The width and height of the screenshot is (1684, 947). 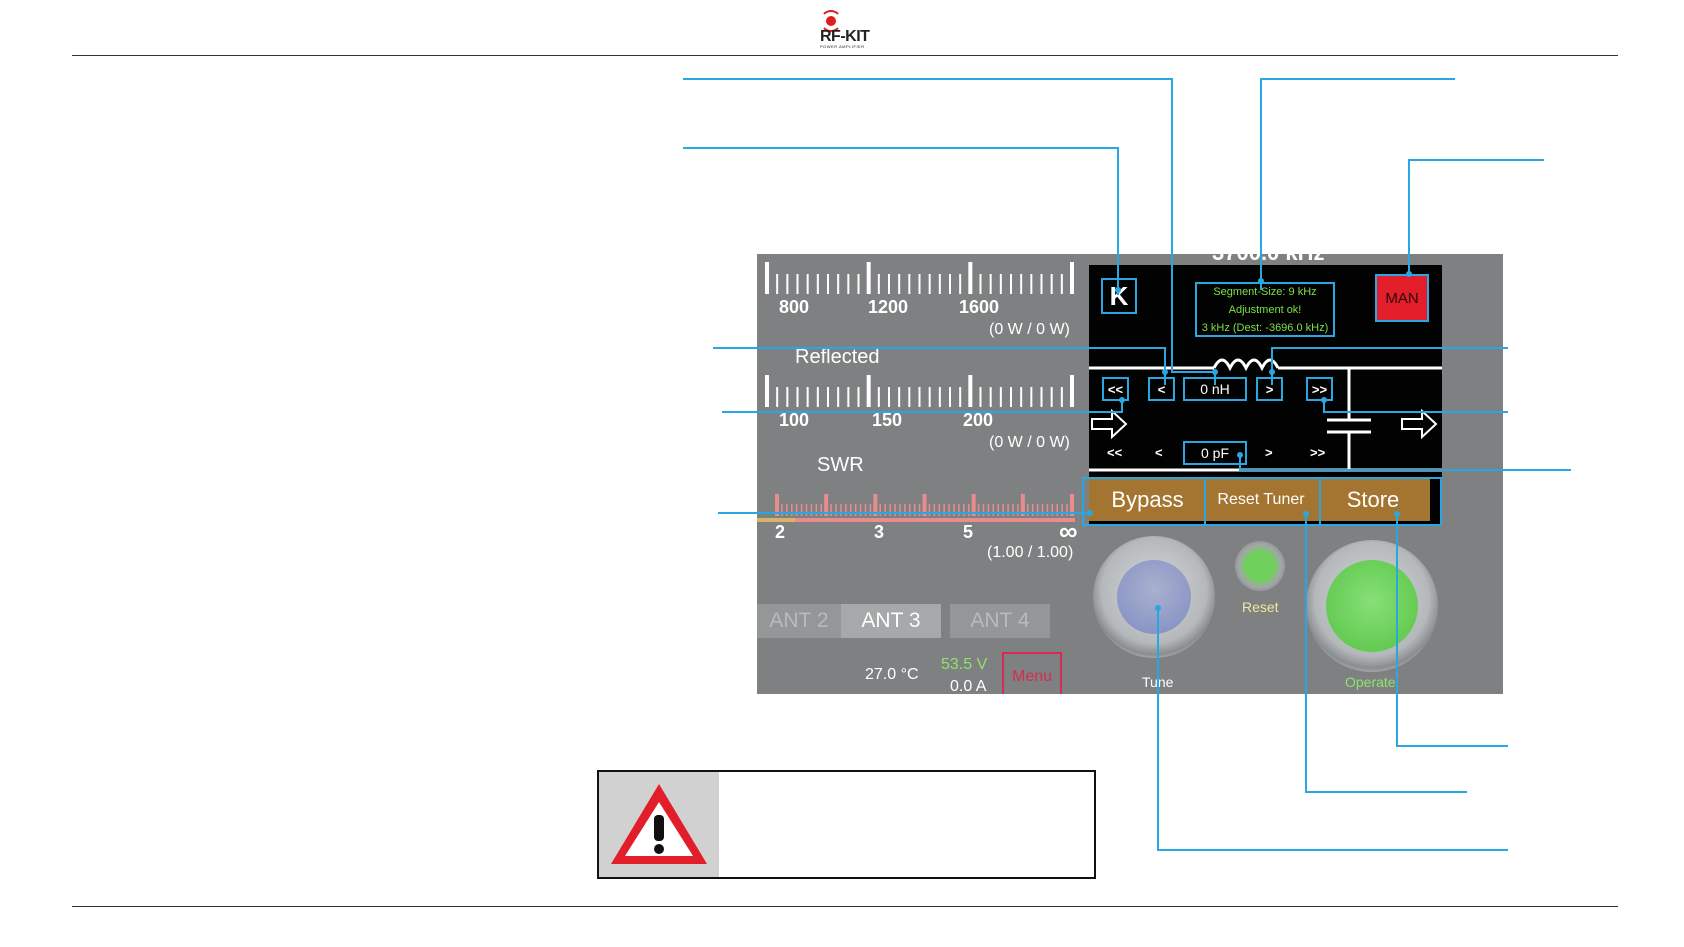 What do you see at coordinates (888, 307) in the screenshot?
I see `forward-tick-label: 1200` at bounding box center [888, 307].